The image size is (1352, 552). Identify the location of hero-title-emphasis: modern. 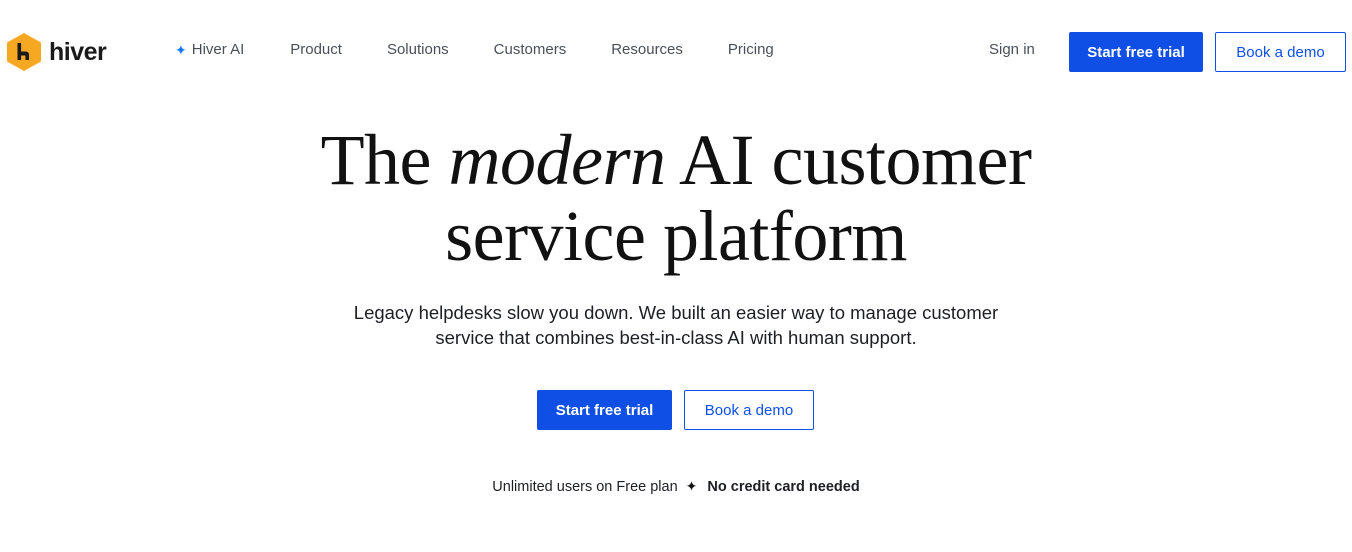
(557, 160).